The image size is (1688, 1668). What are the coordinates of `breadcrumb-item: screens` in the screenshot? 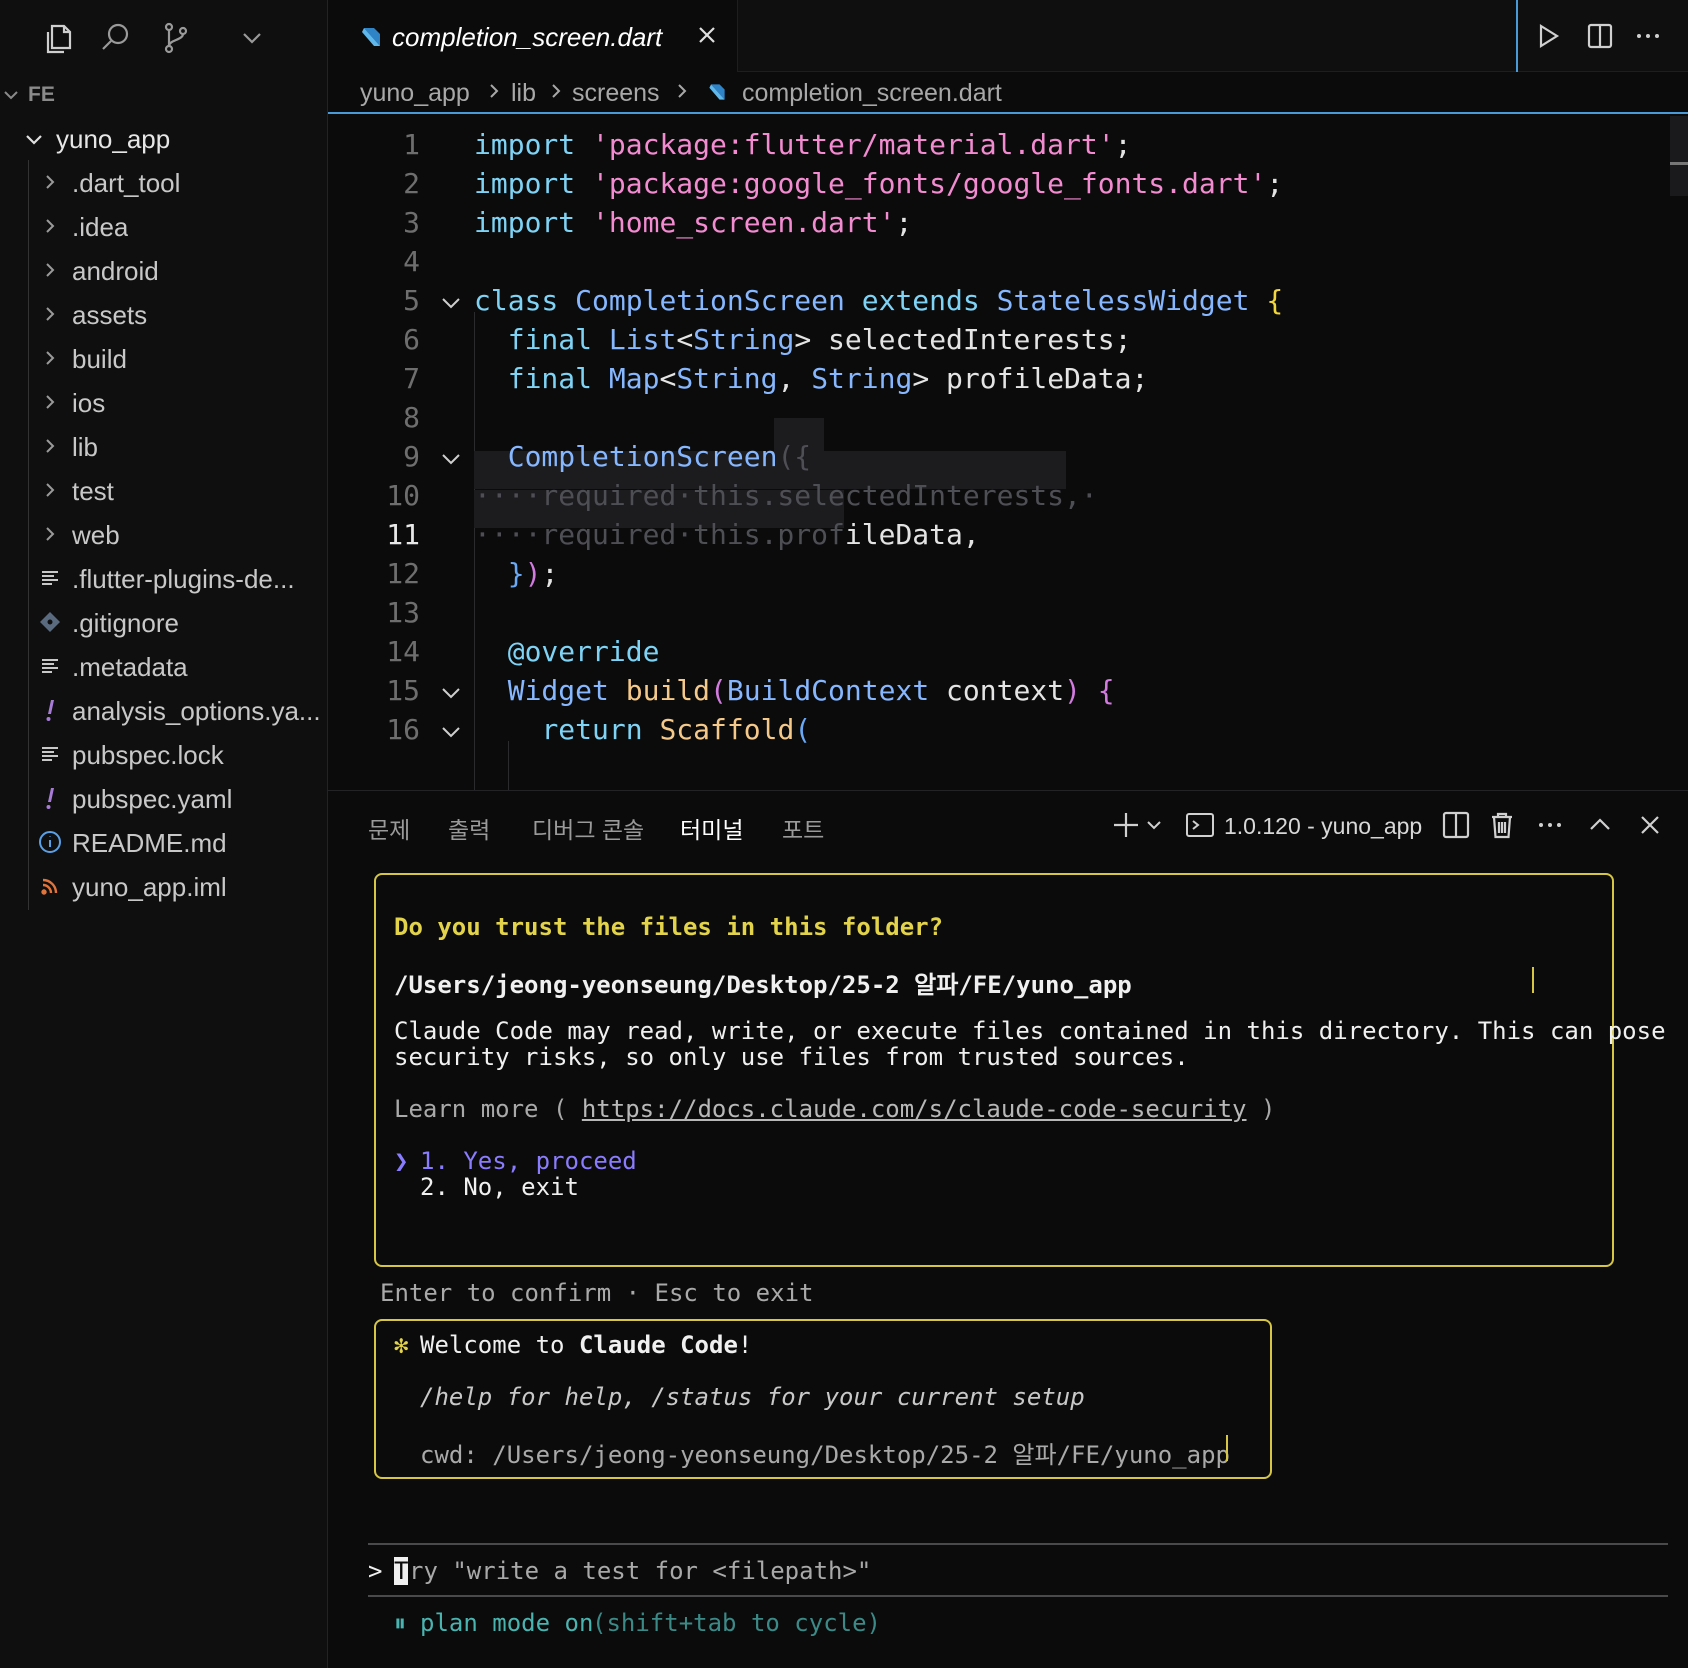 It's located at (616, 93).